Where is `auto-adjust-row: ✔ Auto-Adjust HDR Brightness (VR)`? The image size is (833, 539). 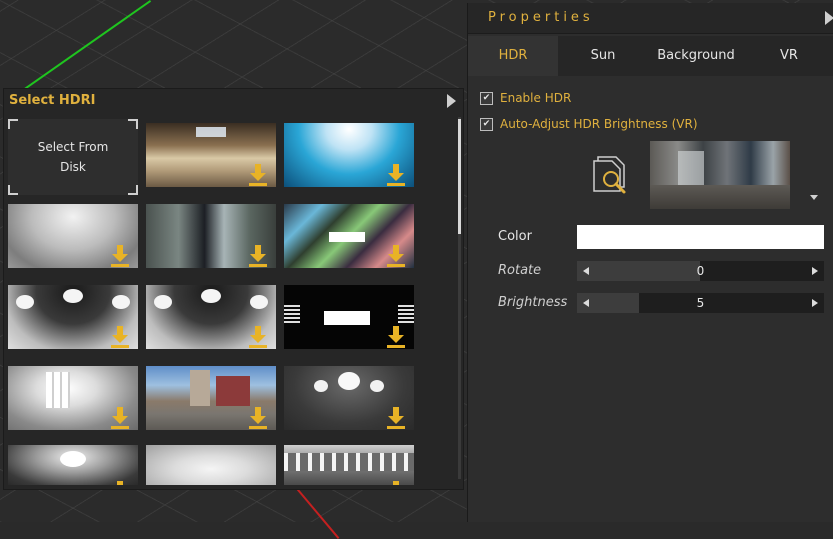
auto-adjust-row: ✔ Auto-Adjust HDR Brightness (VR) is located at coordinates (589, 124).